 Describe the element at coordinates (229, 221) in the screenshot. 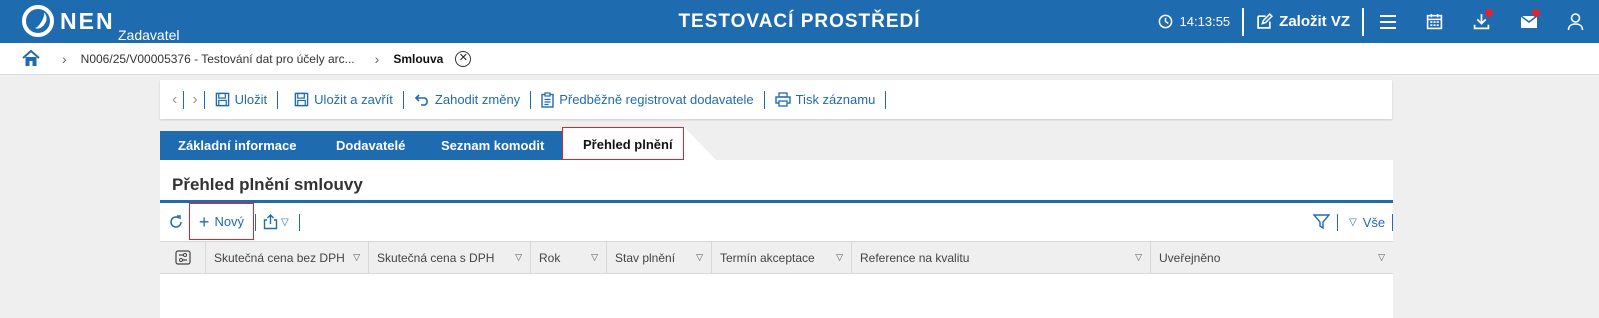

I see `new-record-label: Nový` at that location.